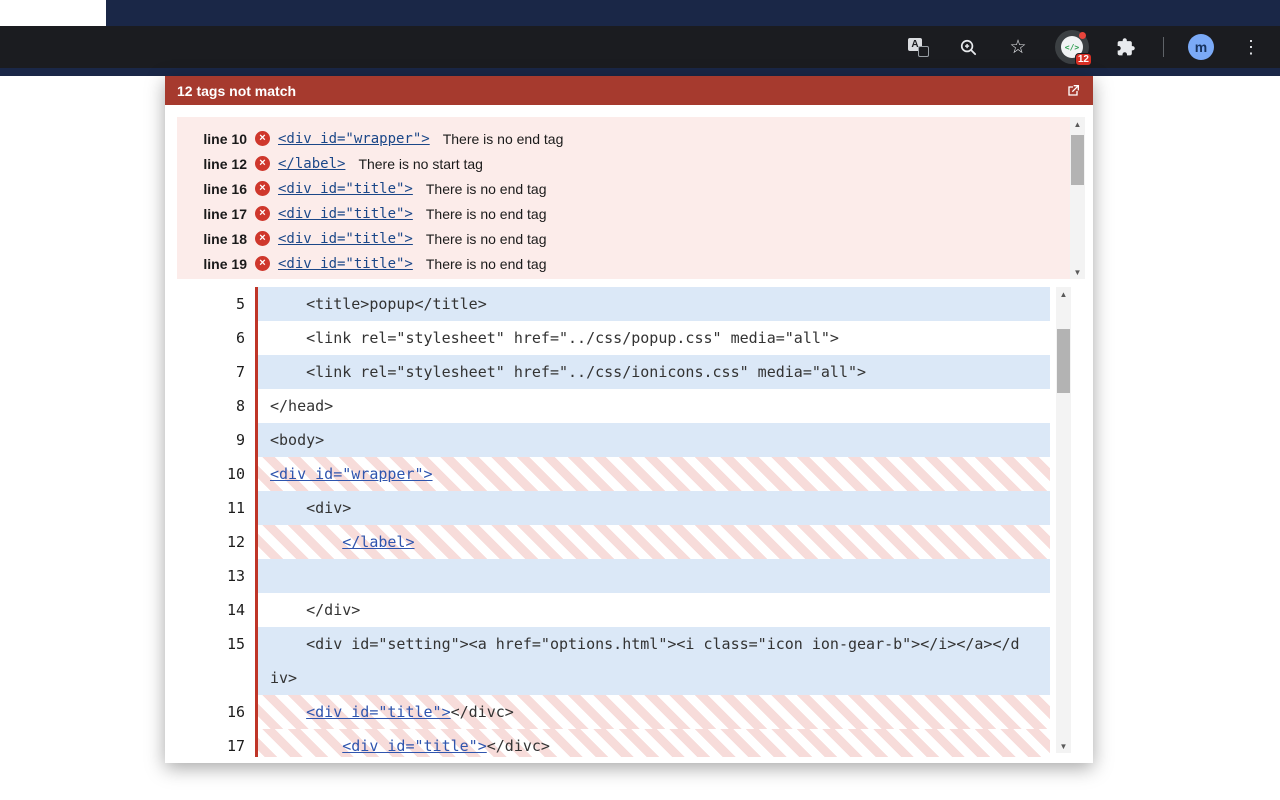 The width and height of the screenshot is (1280, 800). I want to click on code-text-segment: </div>, so click(315, 610).